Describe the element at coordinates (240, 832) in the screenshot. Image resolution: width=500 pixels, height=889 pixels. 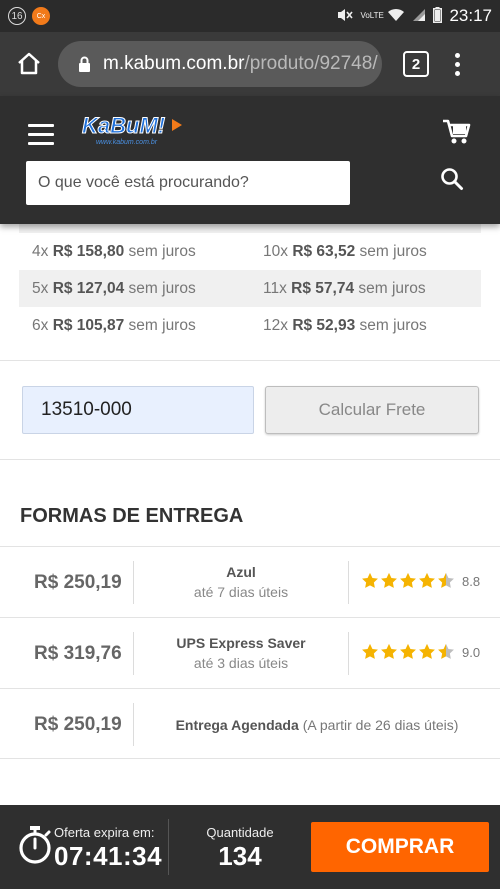
I see `quantity-label: Quantidade` at that location.